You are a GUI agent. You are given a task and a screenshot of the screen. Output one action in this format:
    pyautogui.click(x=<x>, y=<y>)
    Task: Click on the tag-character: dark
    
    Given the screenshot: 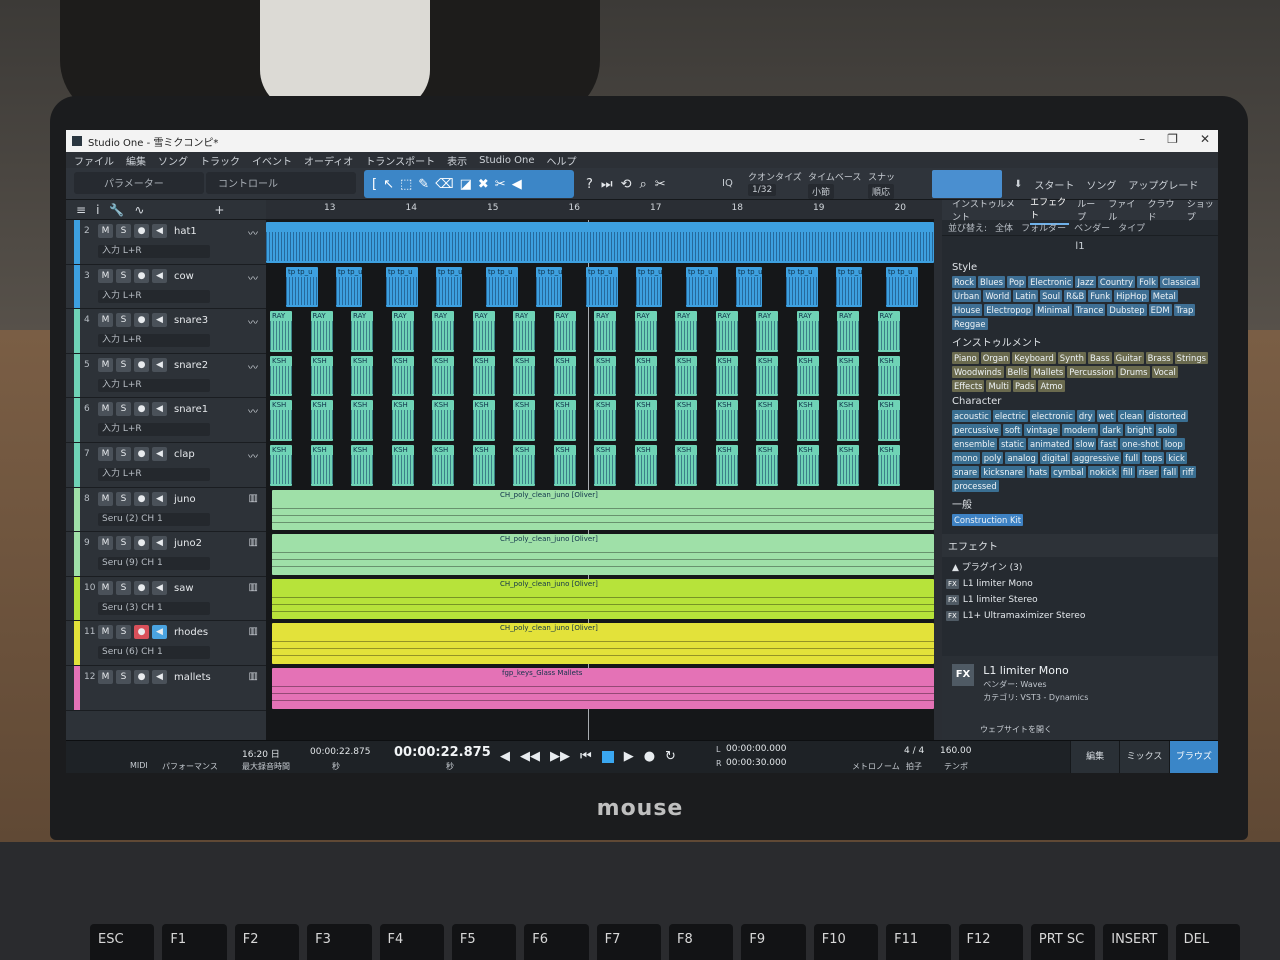 What is the action you would take?
    pyautogui.click(x=1111, y=430)
    